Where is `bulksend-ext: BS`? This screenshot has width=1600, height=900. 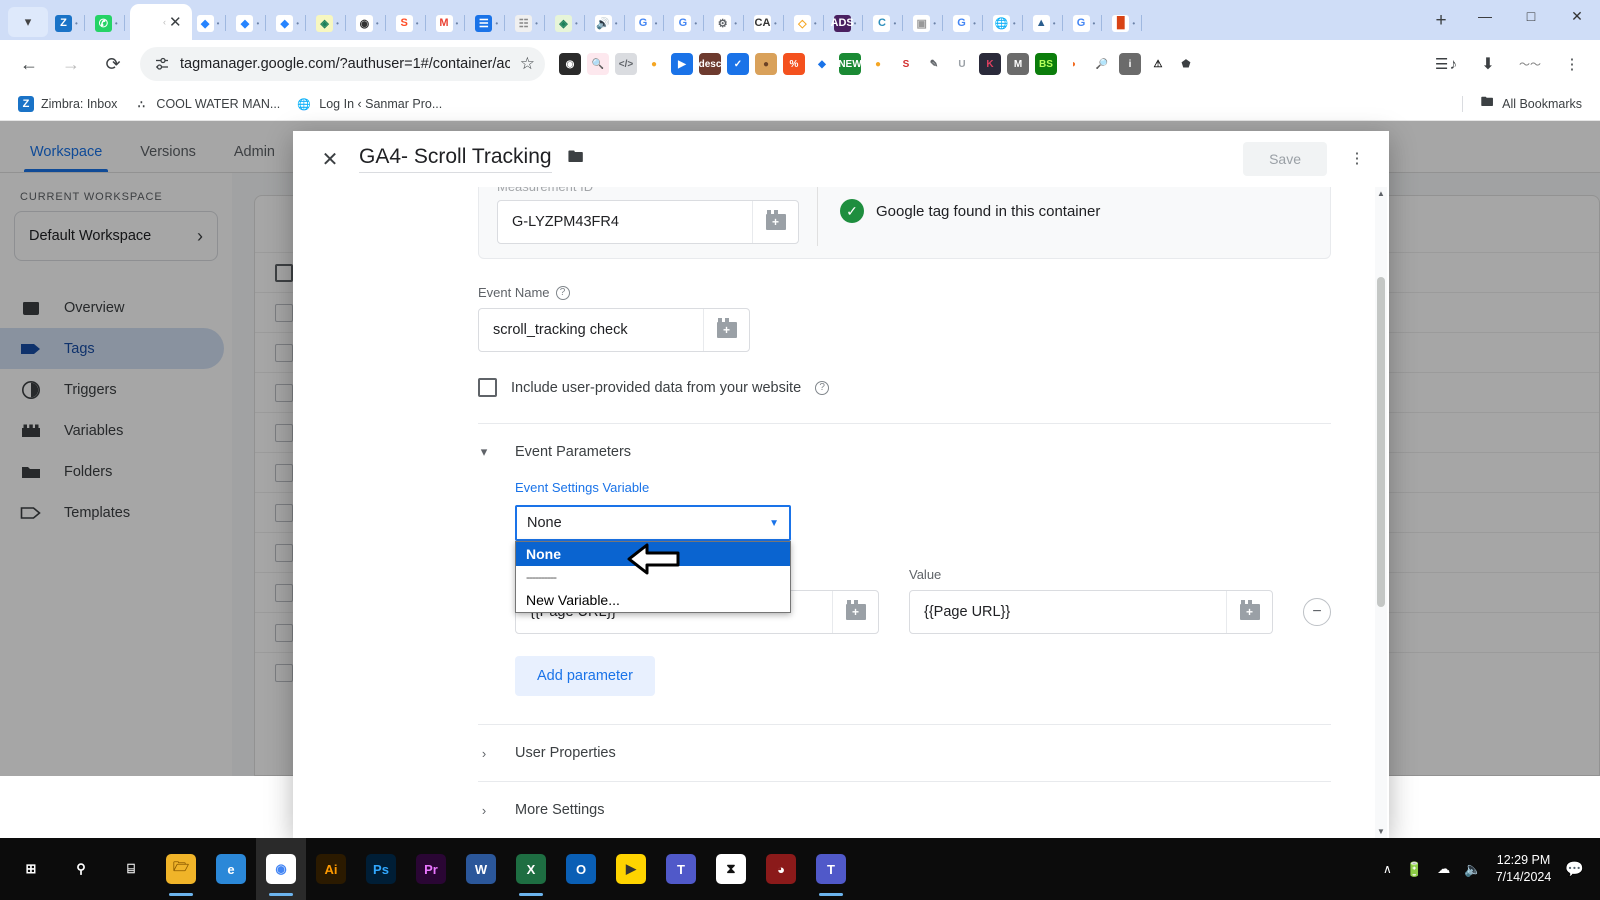
bulksend-ext: BS is located at coordinates (1046, 64).